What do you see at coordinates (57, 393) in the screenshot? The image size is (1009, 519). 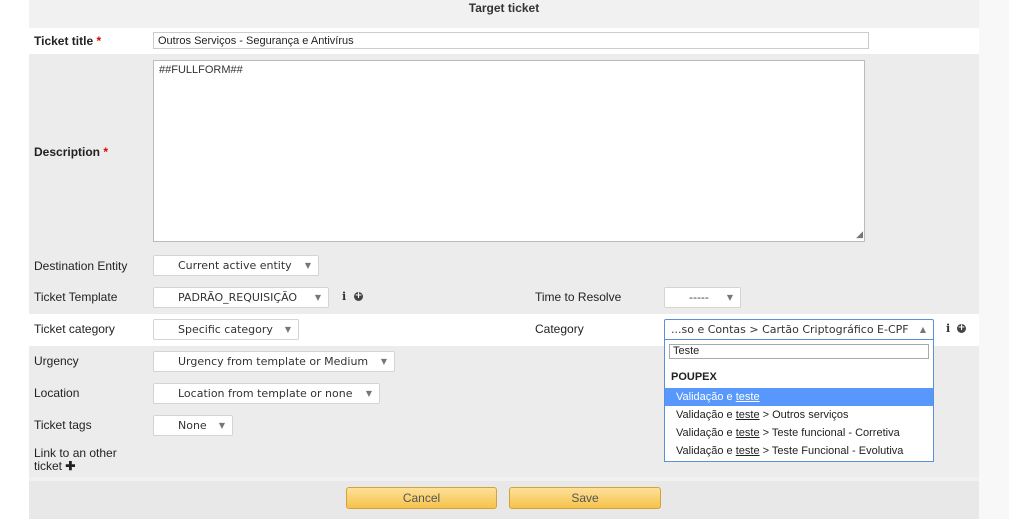 I see `location-label: Location` at bounding box center [57, 393].